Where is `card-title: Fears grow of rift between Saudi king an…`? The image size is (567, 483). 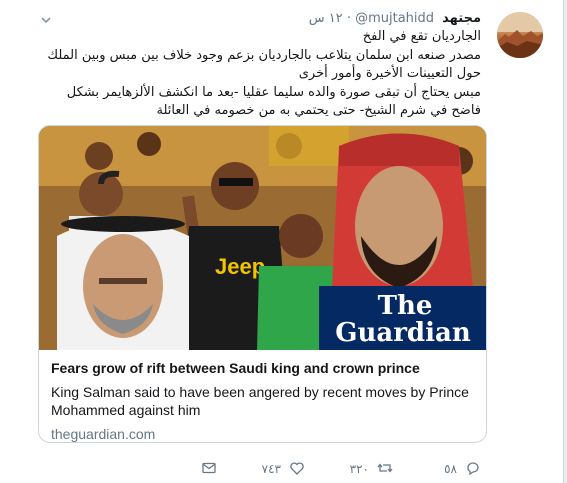 card-title: Fears grow of rift between Saudi king an… is located at coordinates (262, 368).